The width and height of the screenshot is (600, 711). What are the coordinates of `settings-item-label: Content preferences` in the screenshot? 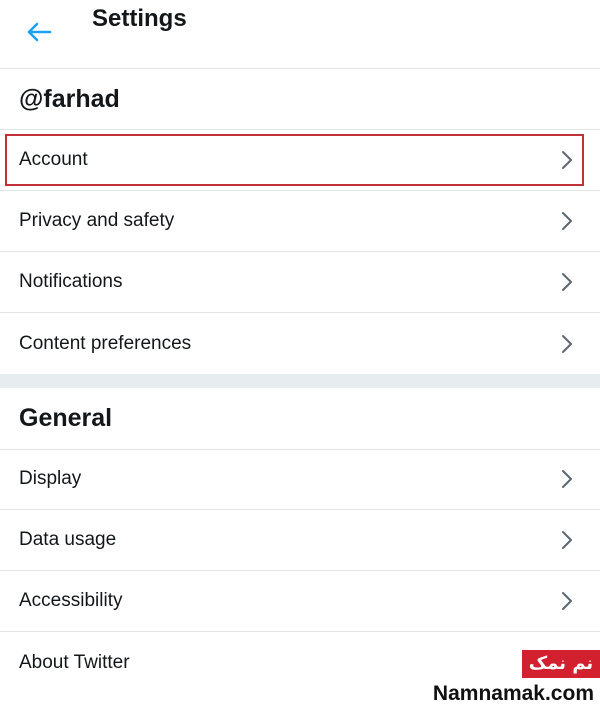 It's located at (105, 343).